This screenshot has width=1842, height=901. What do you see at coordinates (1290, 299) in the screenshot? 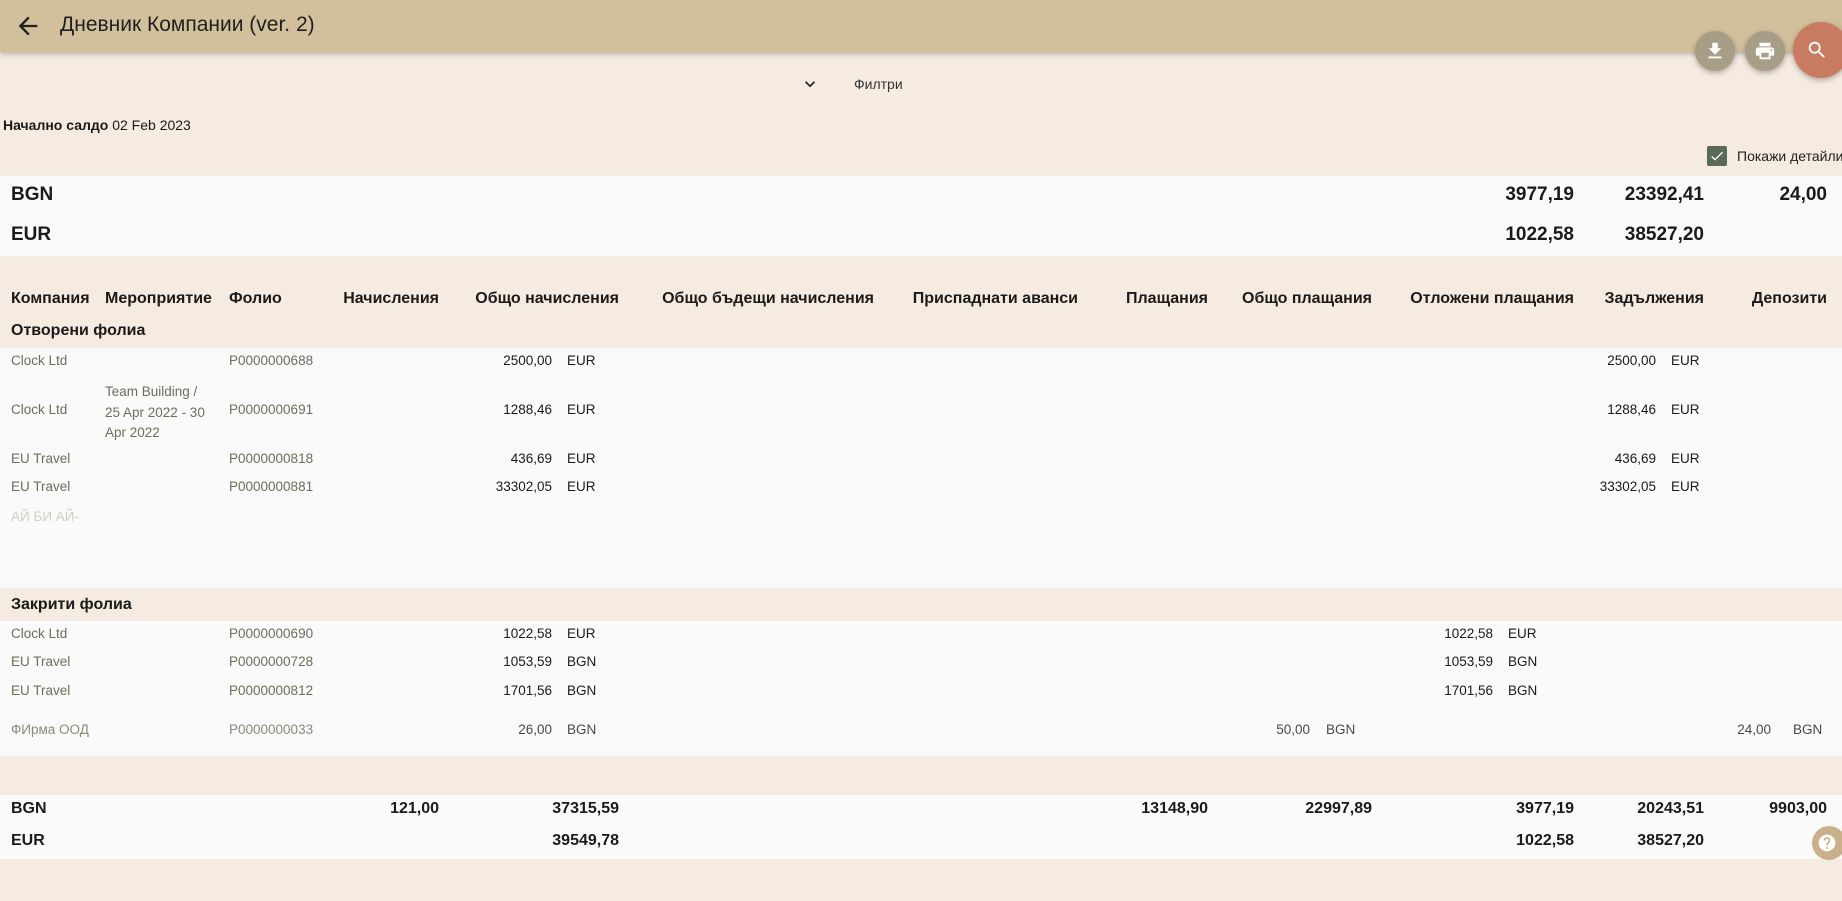
I see `column-header-total-payments: Общо плащания` at bounding box center [1290, 299].